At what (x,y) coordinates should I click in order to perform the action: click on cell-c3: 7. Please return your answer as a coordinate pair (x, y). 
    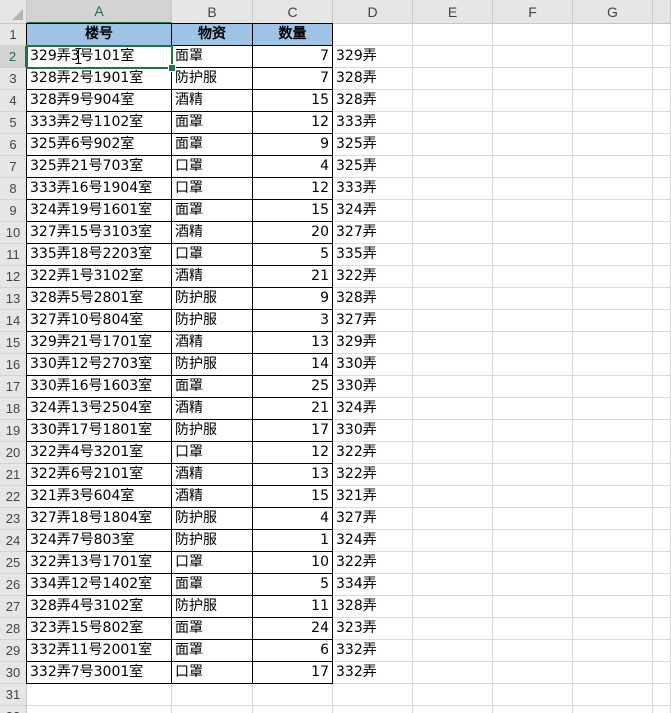
    Looking at the image, I should click on (293, 79).